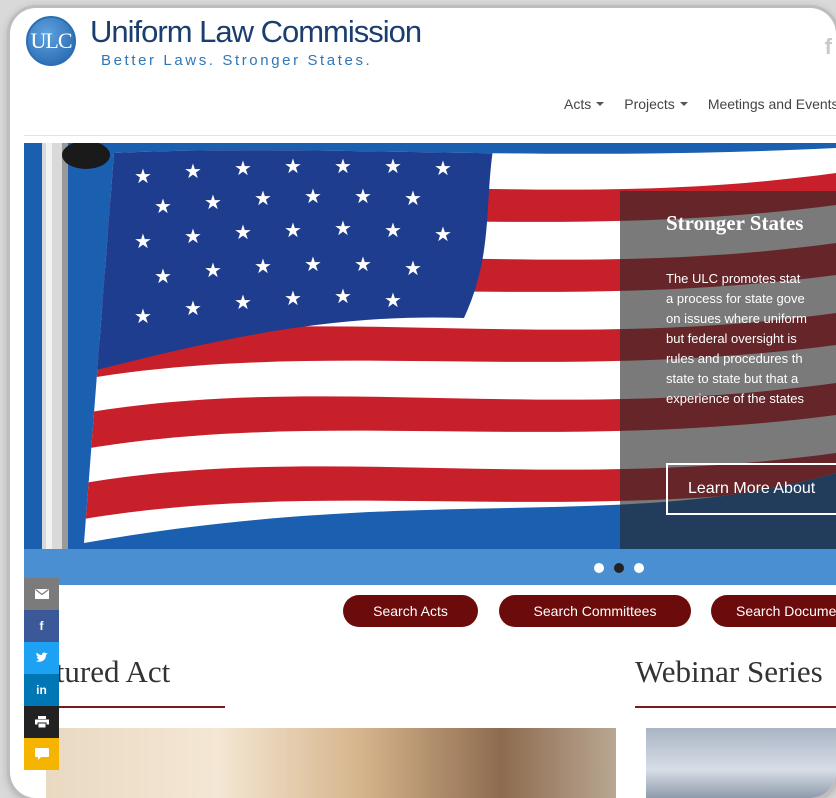 This screenshot has width=836, height=798. I want to click on hero-title: Stronger States, so click(735, 223).